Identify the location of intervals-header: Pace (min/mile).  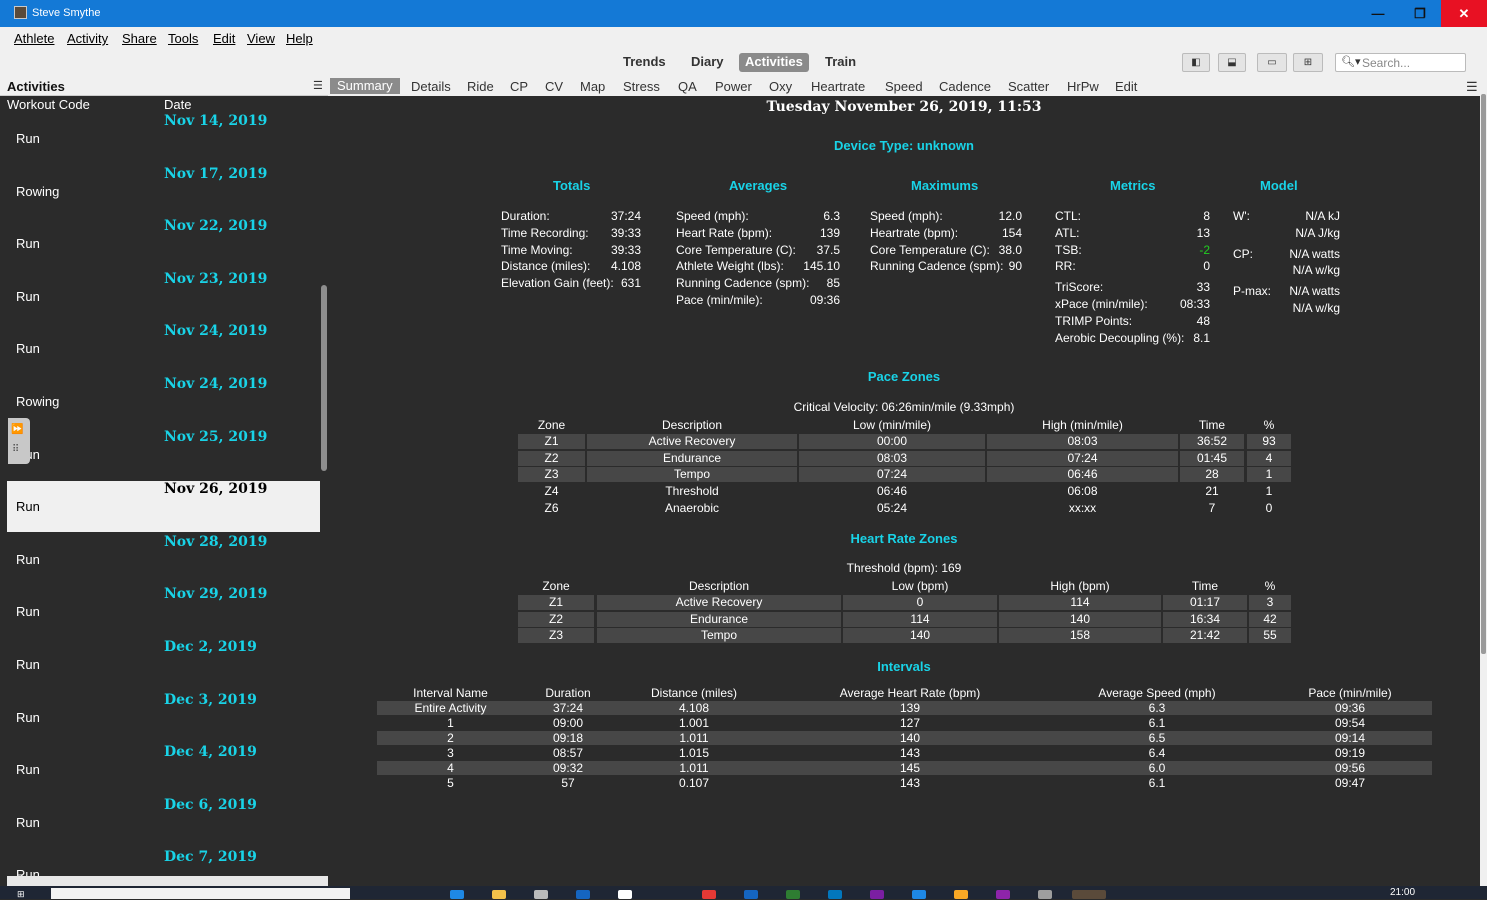
(1350, 693).